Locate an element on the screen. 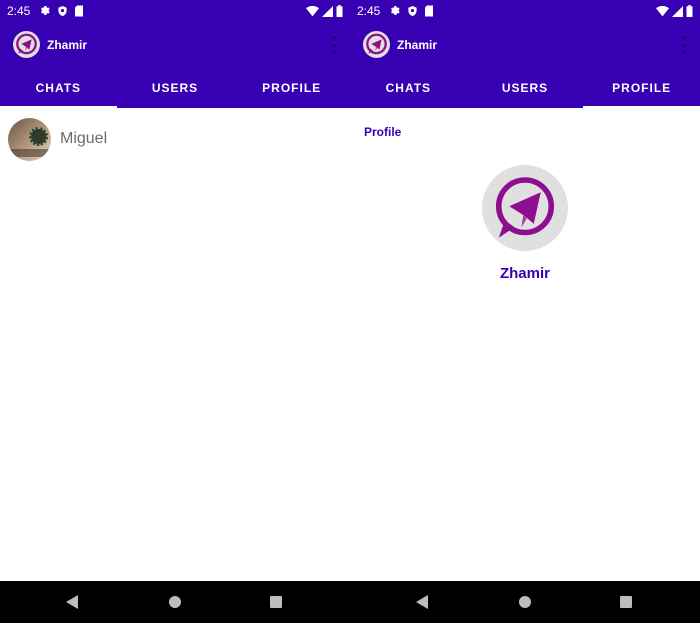  chat-list-item: Miguel is located at coordinates (173, 139).